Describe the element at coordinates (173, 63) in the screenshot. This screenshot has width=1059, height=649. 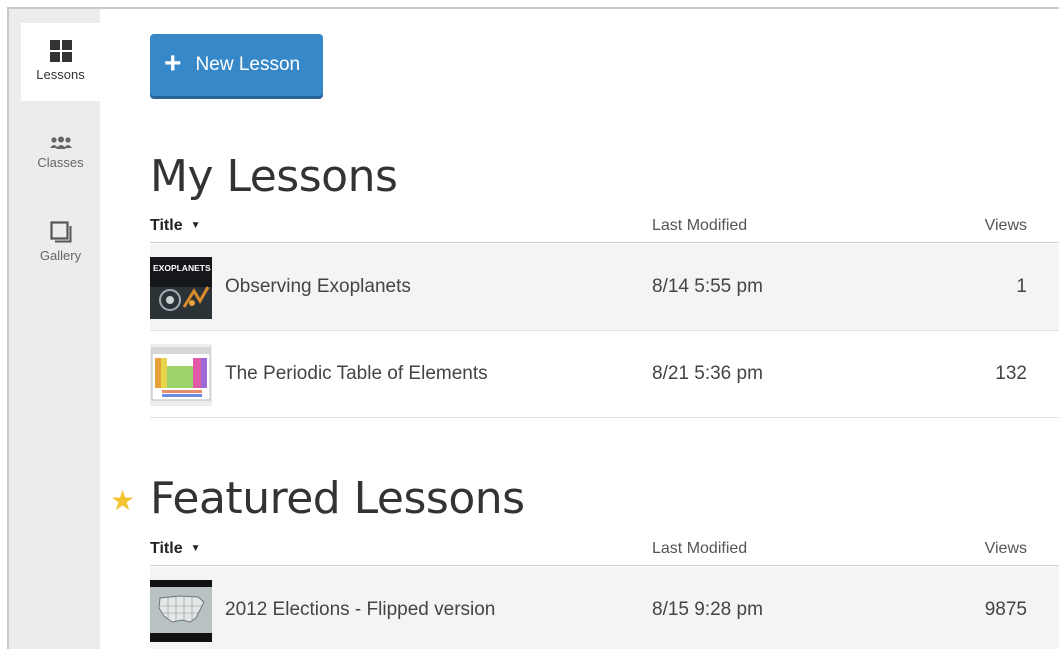
I see `plus-icon: +` at that location.